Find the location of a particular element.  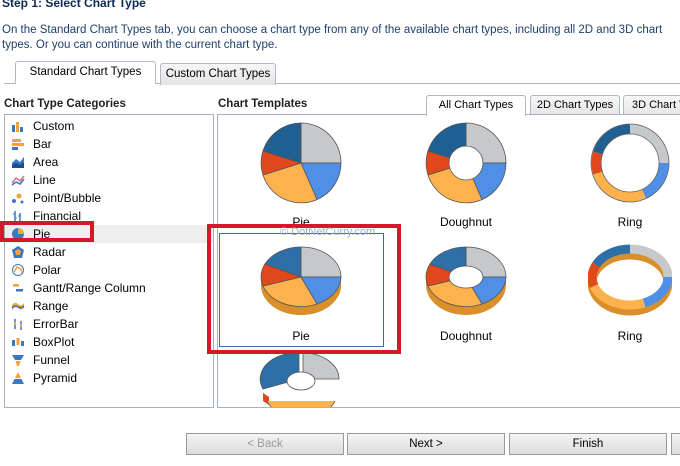

point-bubble-icon is located at coordinates (18, 198).